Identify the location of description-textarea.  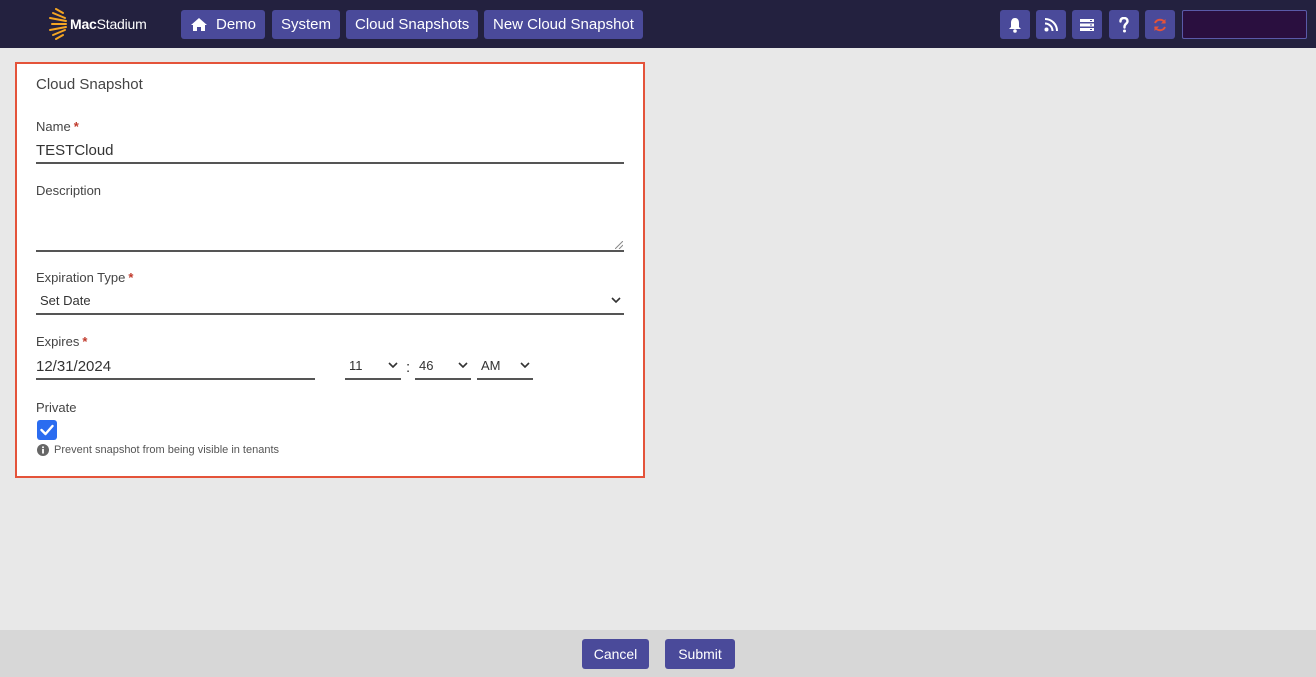
(330, 229).